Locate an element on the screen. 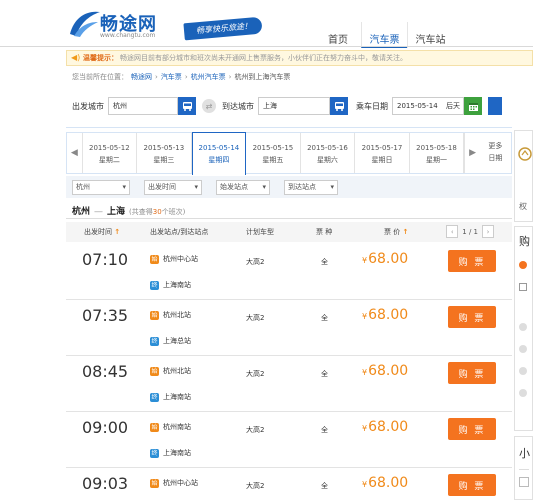  row-arrival-station: 终上海总站 is located at coordinates (170, 341).